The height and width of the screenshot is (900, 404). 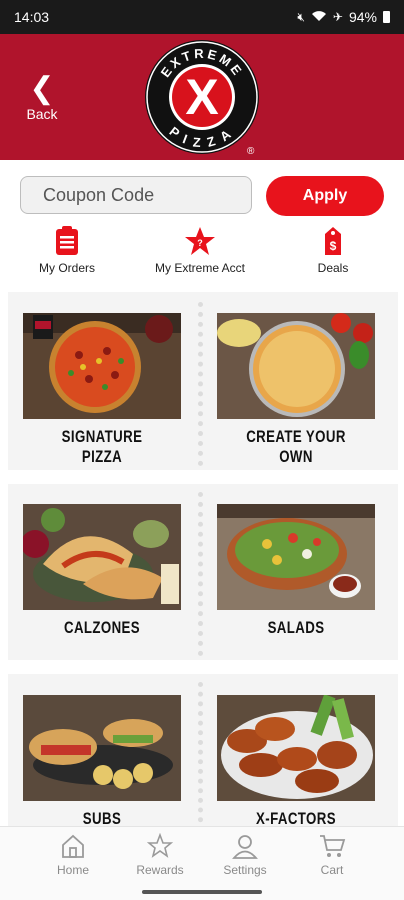 I want to click on my-orders-label: My Orders, so click(x=66, y=268).